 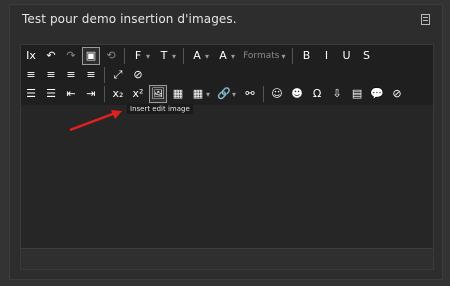 I want to click on emoji-icon: ☻, so click(x=297, y=94).